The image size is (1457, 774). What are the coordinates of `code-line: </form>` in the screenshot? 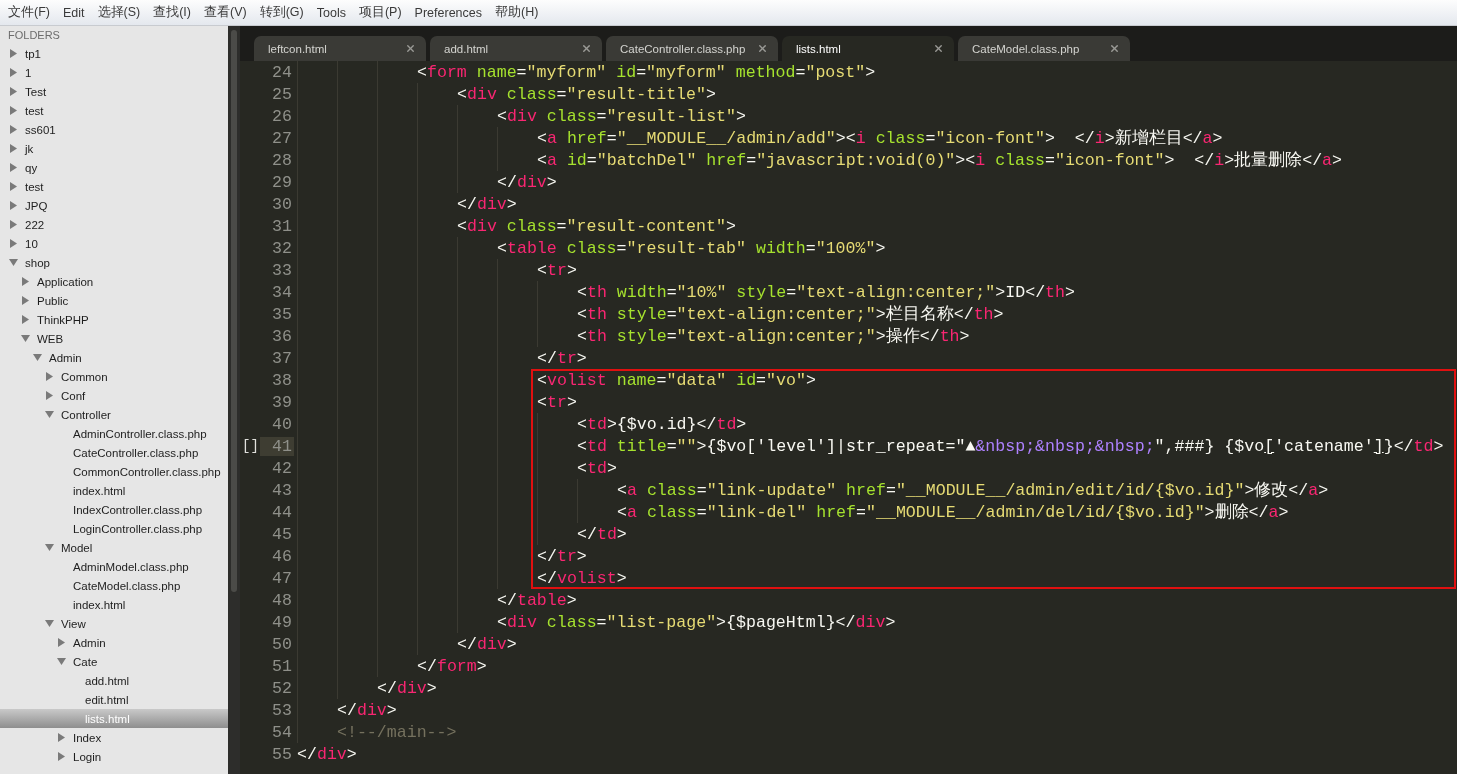 It's located at (452, 666).